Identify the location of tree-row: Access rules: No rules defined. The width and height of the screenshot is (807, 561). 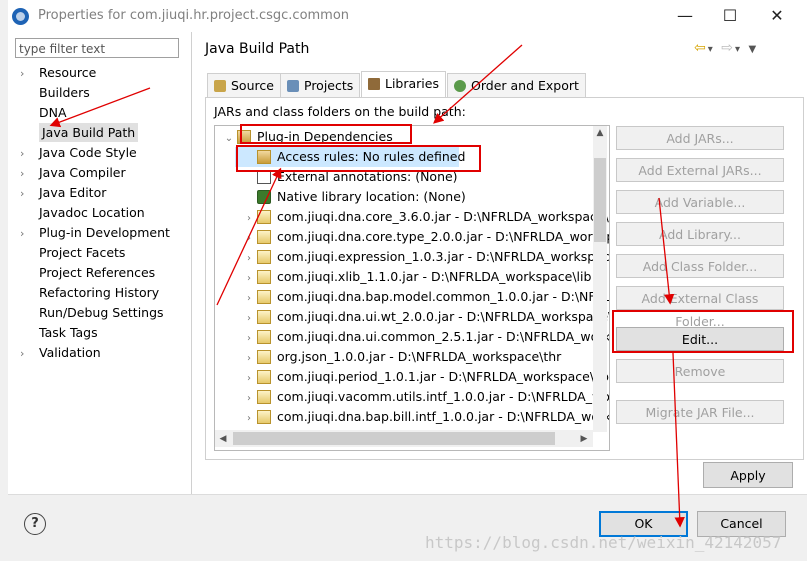
(350, 157).